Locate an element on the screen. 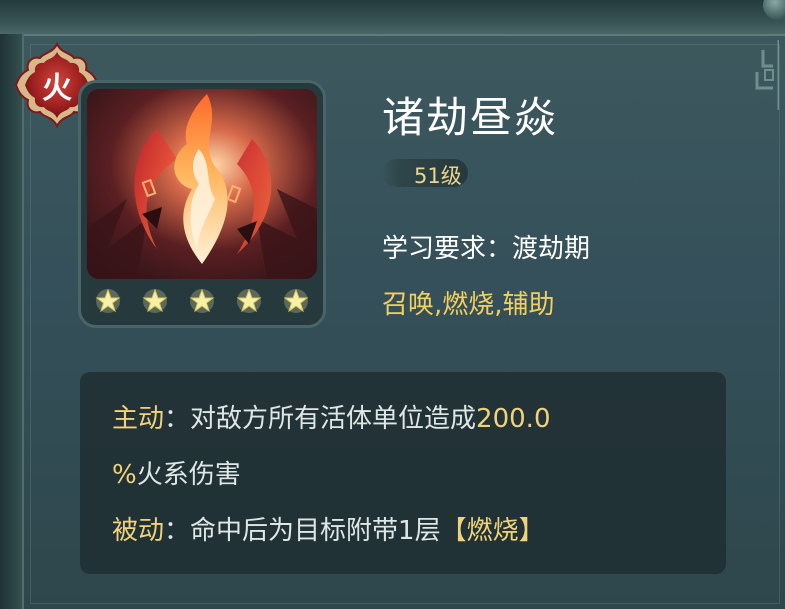 This screenshot has width=785, height=609. panel-top-frame is located at coordinates (392, 18).